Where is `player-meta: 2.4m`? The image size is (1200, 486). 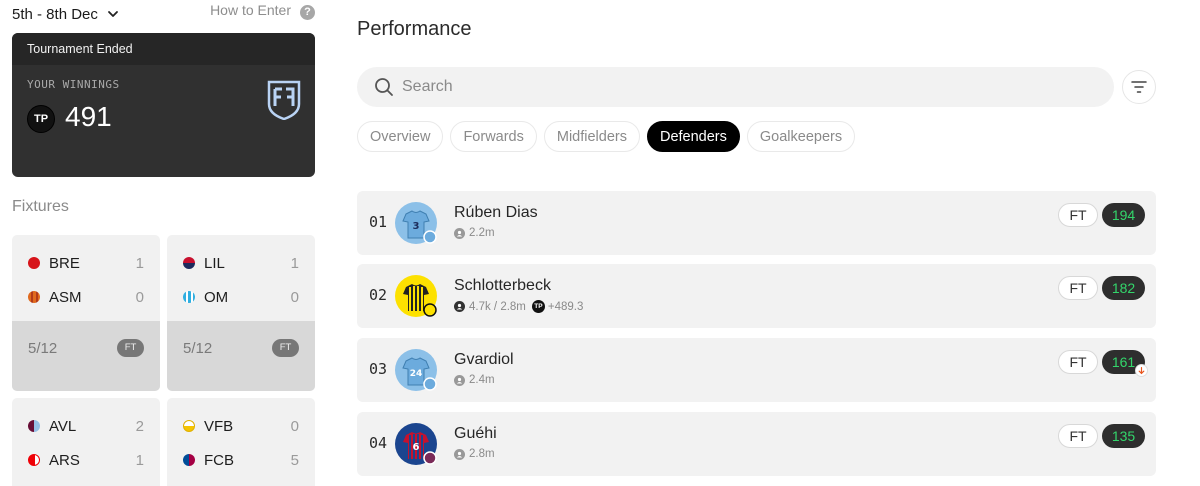 player-meta: 2.4m is located at coordinates (474, 380).